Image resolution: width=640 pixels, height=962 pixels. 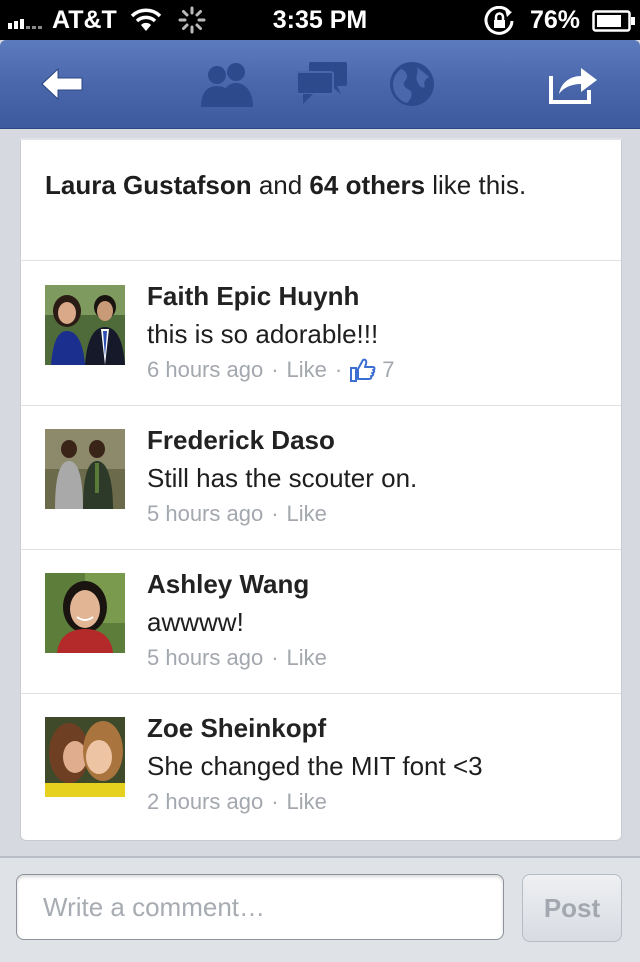 I want to click on share-icon, so click(x=573, y=86).